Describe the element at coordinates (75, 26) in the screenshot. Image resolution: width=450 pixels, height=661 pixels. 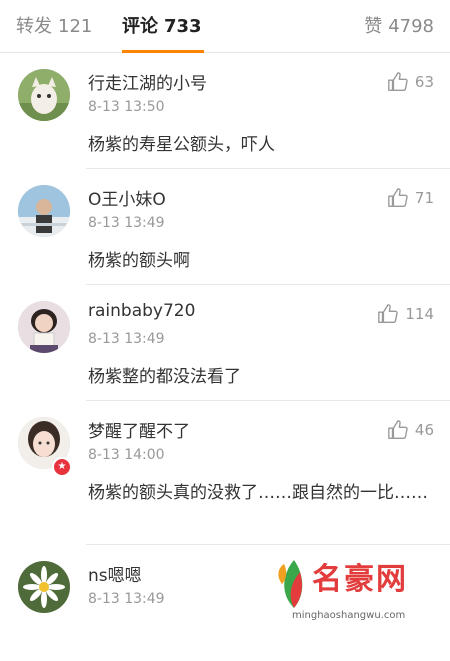
I see `tab-repost-count: 121` at that location.